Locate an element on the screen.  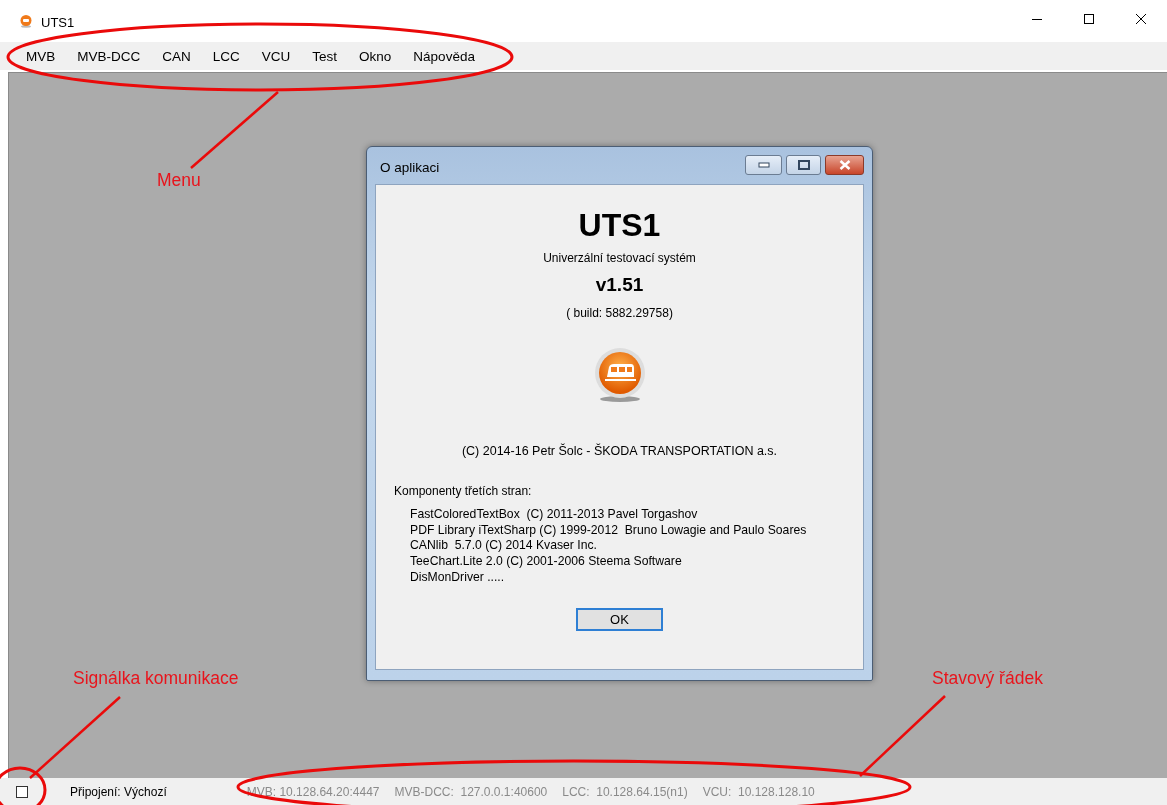
component-line: PDF Library iTextSharp (C) 1999-2012 Bruno Lowagie and Paulo Soares is located at coordinates (609, 530).